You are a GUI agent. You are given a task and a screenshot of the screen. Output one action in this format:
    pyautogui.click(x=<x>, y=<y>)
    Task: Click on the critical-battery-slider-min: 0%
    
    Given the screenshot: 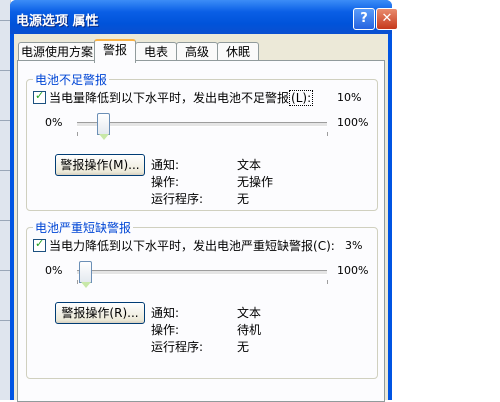 What is the action you would take?
    pyautogui.click(x=54, y=270)
    